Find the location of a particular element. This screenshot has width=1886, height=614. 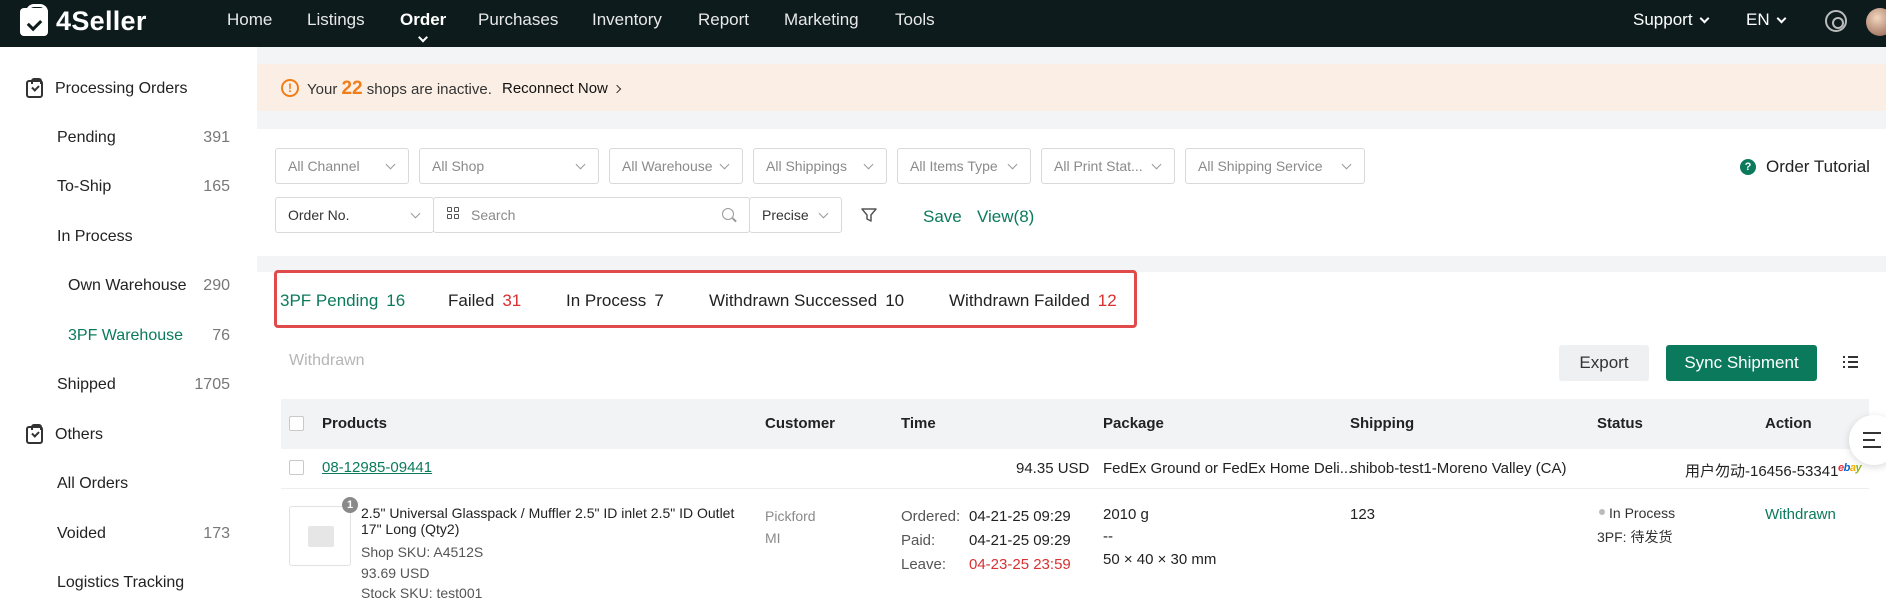

sidebar-group-processing: Processing Orders is located at coordinates (107, 88).